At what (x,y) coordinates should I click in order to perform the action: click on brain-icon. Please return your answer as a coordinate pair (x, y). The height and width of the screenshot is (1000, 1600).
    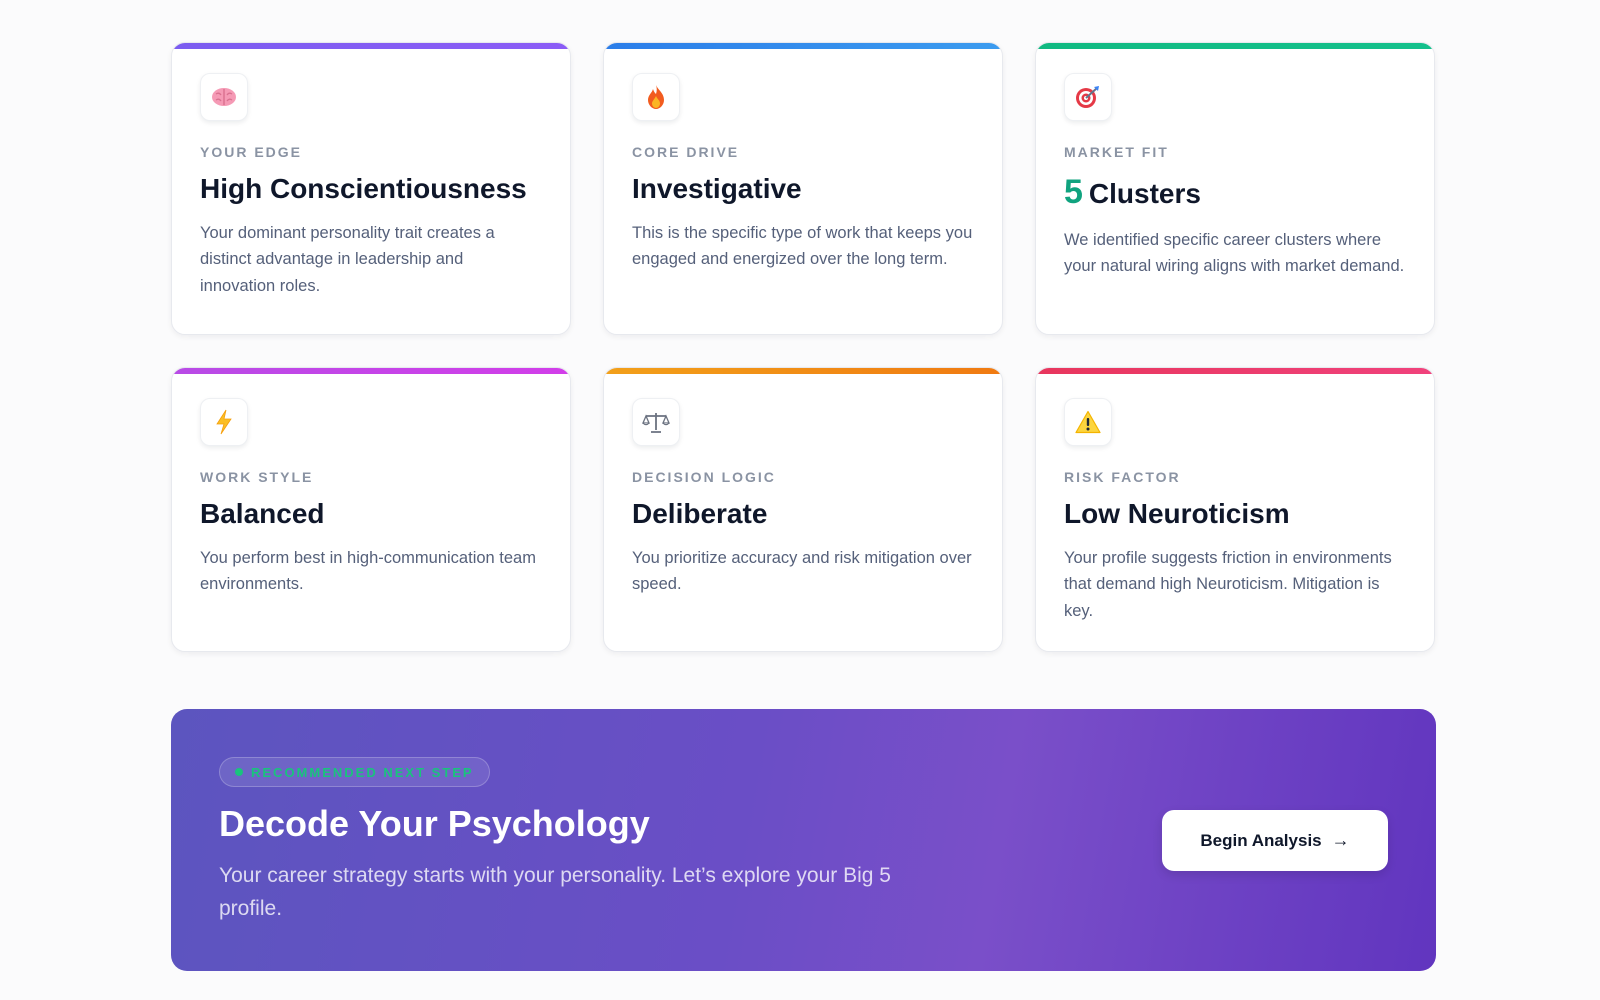
    Looking at the image, I should click on (224, 97).